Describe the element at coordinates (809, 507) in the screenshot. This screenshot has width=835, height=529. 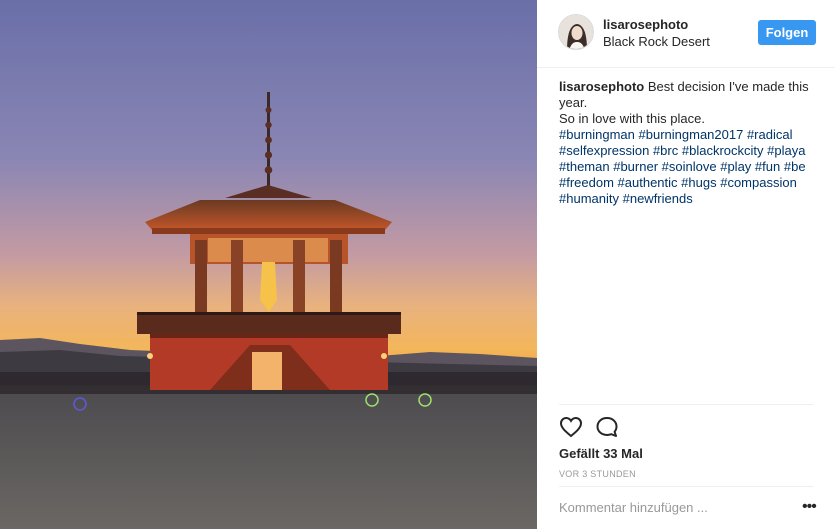
I see `more-options-icon: •••` at that location.